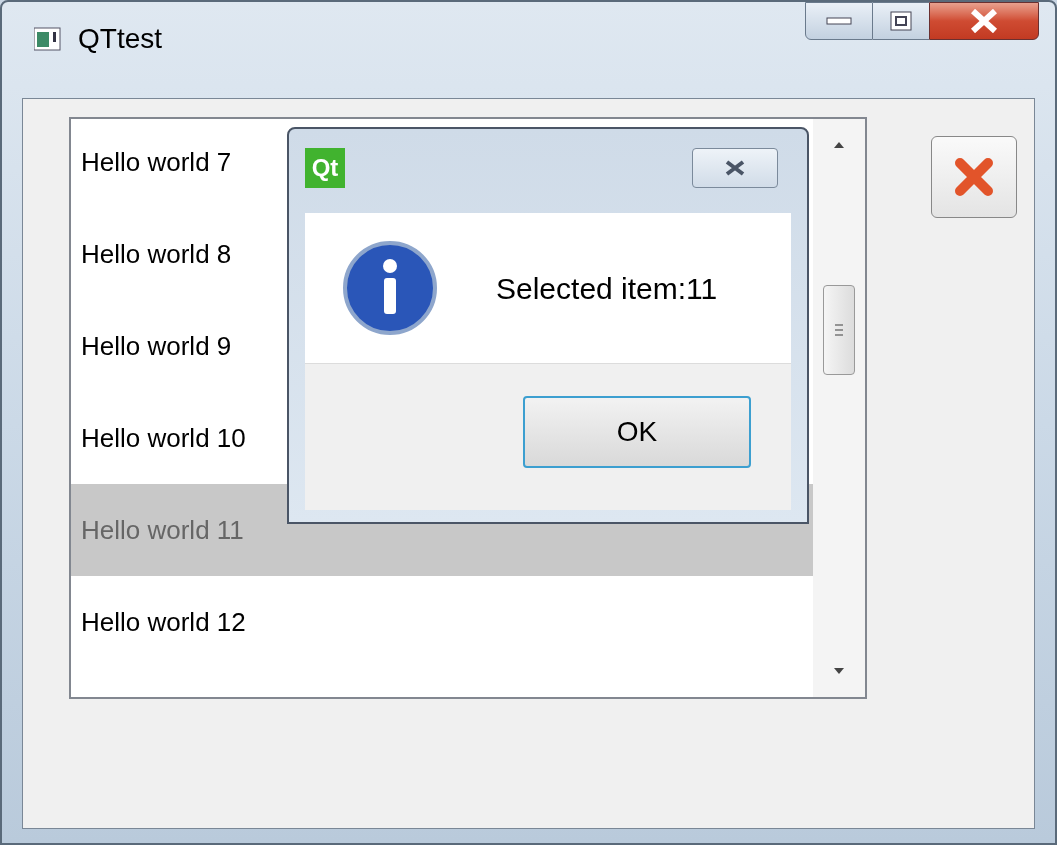 The image size is (1057, 845). What do you see at coordinates (390, 288) in the screenshot?
I see `info-icon` at bounding box center [390, 288].